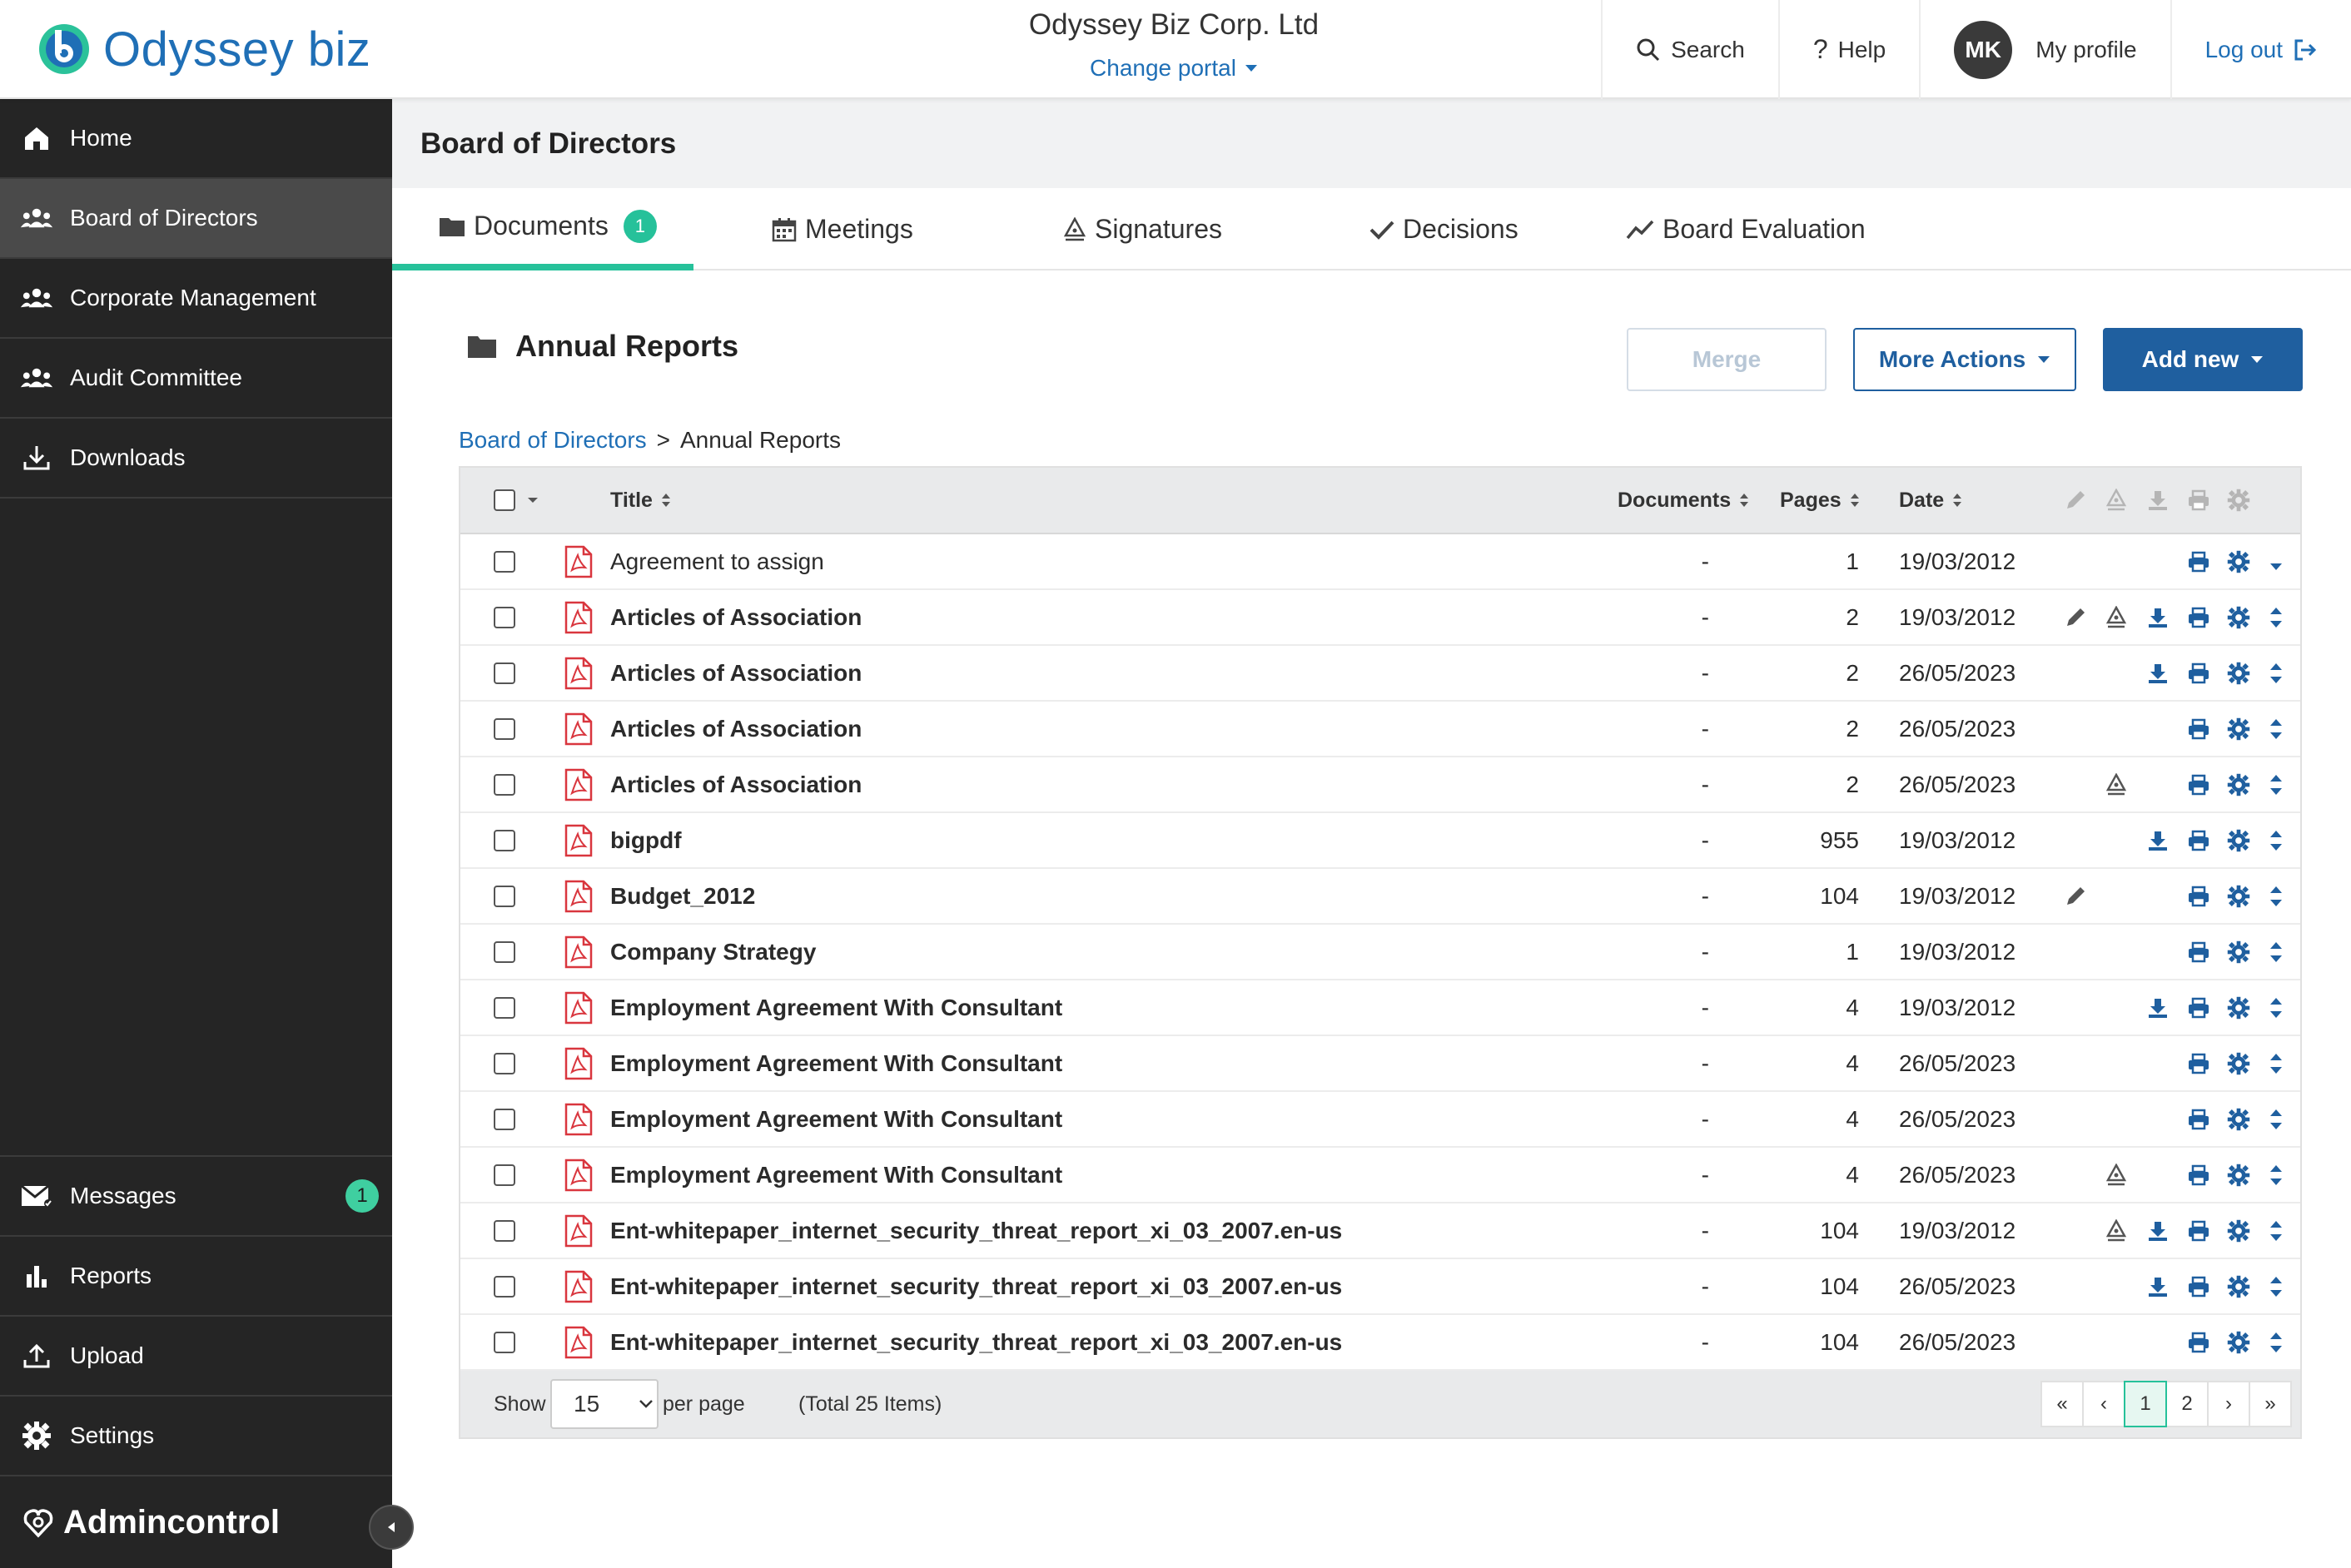 The height and width of the screenshot is (1568, 2351). I want to click on first-page-button: «, so click(2062, 1404).